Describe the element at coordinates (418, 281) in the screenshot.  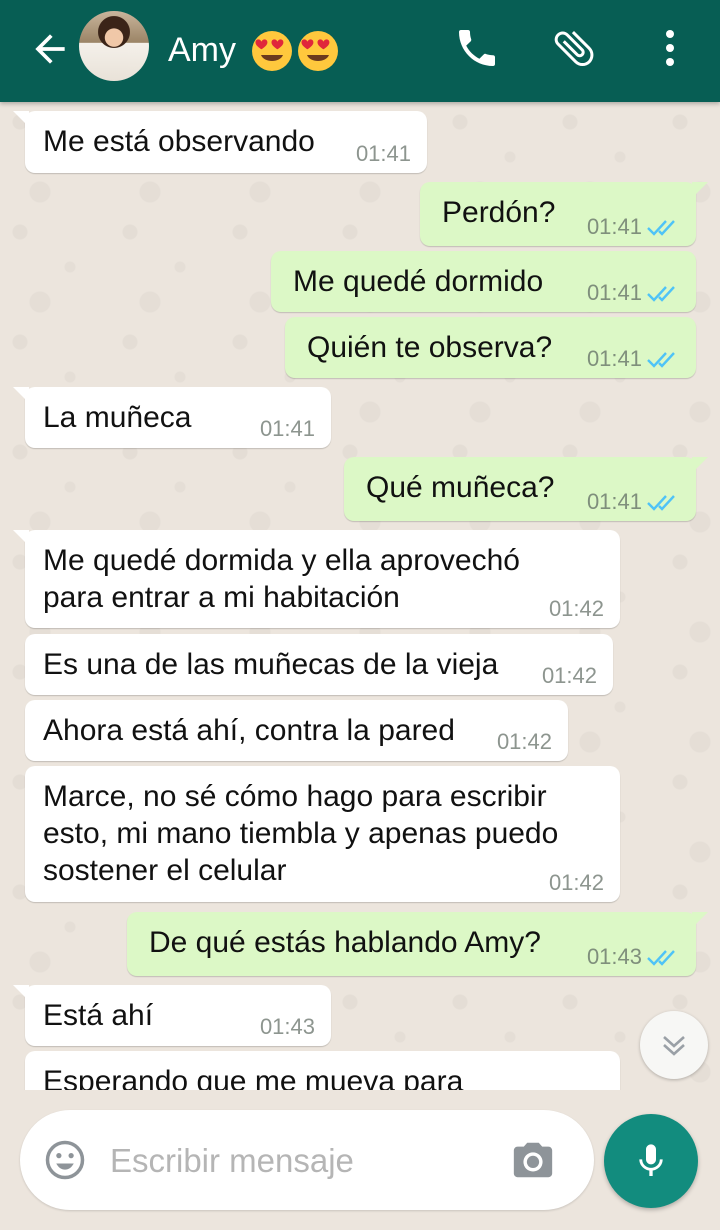
I see `message-text: Me quedé dormido` at that location.